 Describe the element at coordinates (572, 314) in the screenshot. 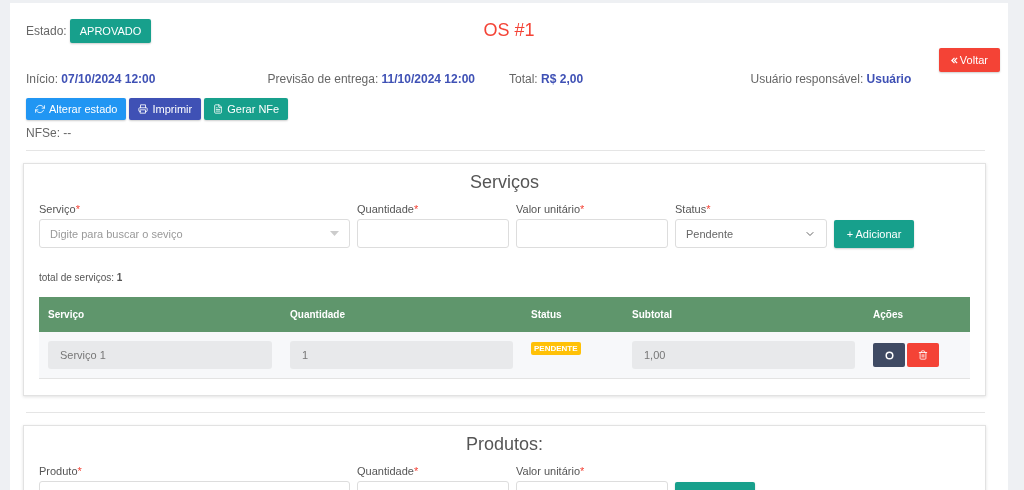

I see `column-header: Status` at that location.